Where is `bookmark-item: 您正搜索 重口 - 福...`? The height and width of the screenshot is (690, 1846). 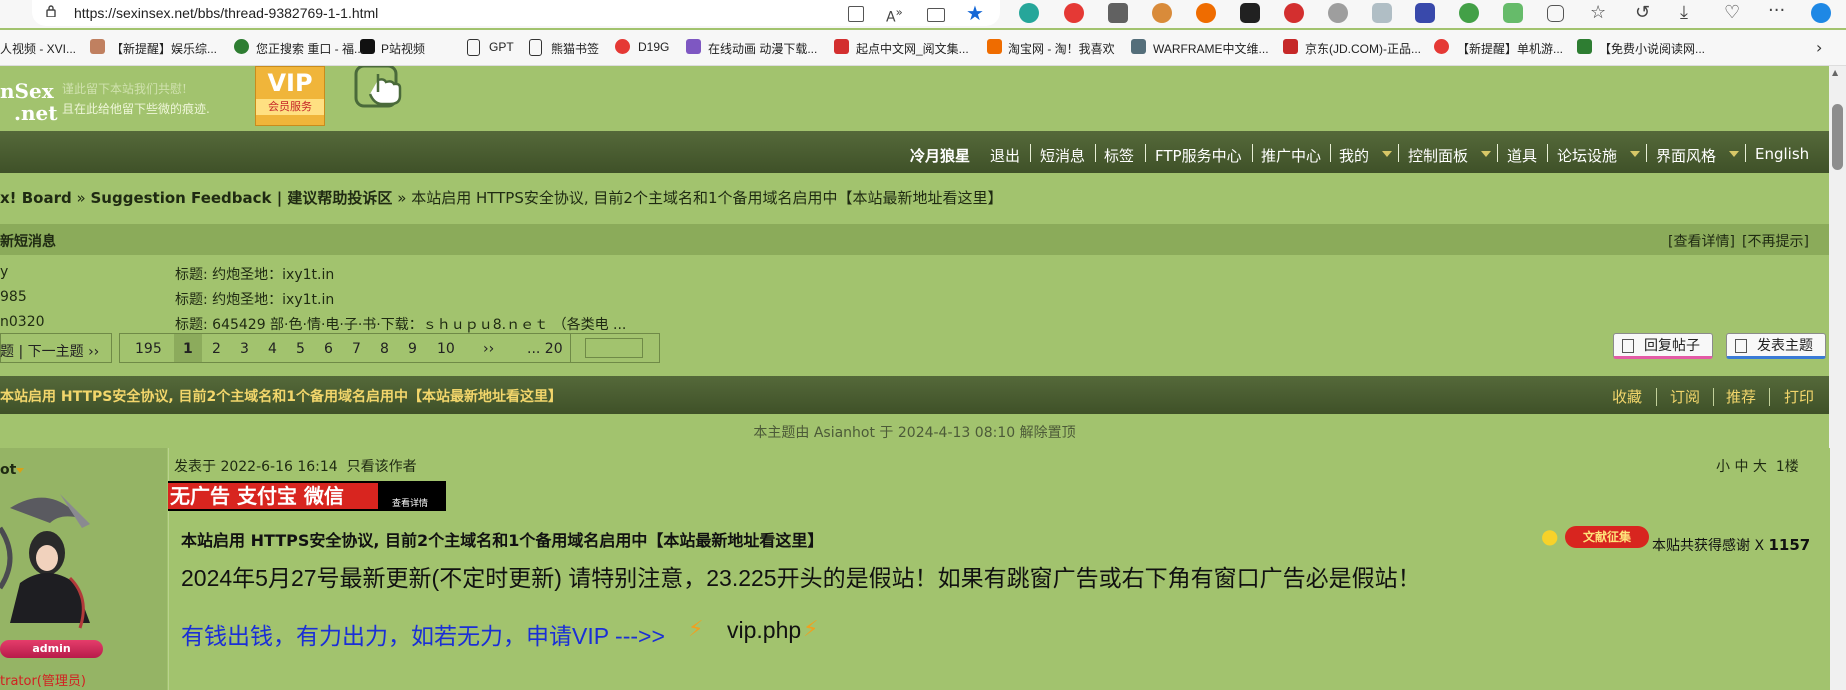 bookmark-item: 您正搜索 重口 - 福... is located at coordinates (310, 48).